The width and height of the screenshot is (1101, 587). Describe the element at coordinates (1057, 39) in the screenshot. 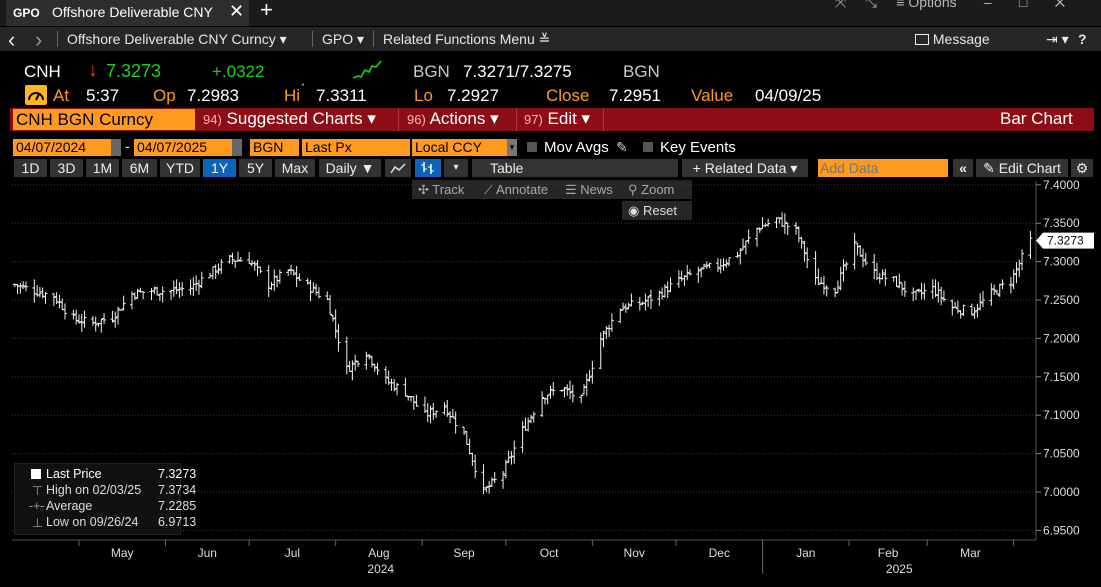

I see `export-icon: ⇥ ▾` at that location.